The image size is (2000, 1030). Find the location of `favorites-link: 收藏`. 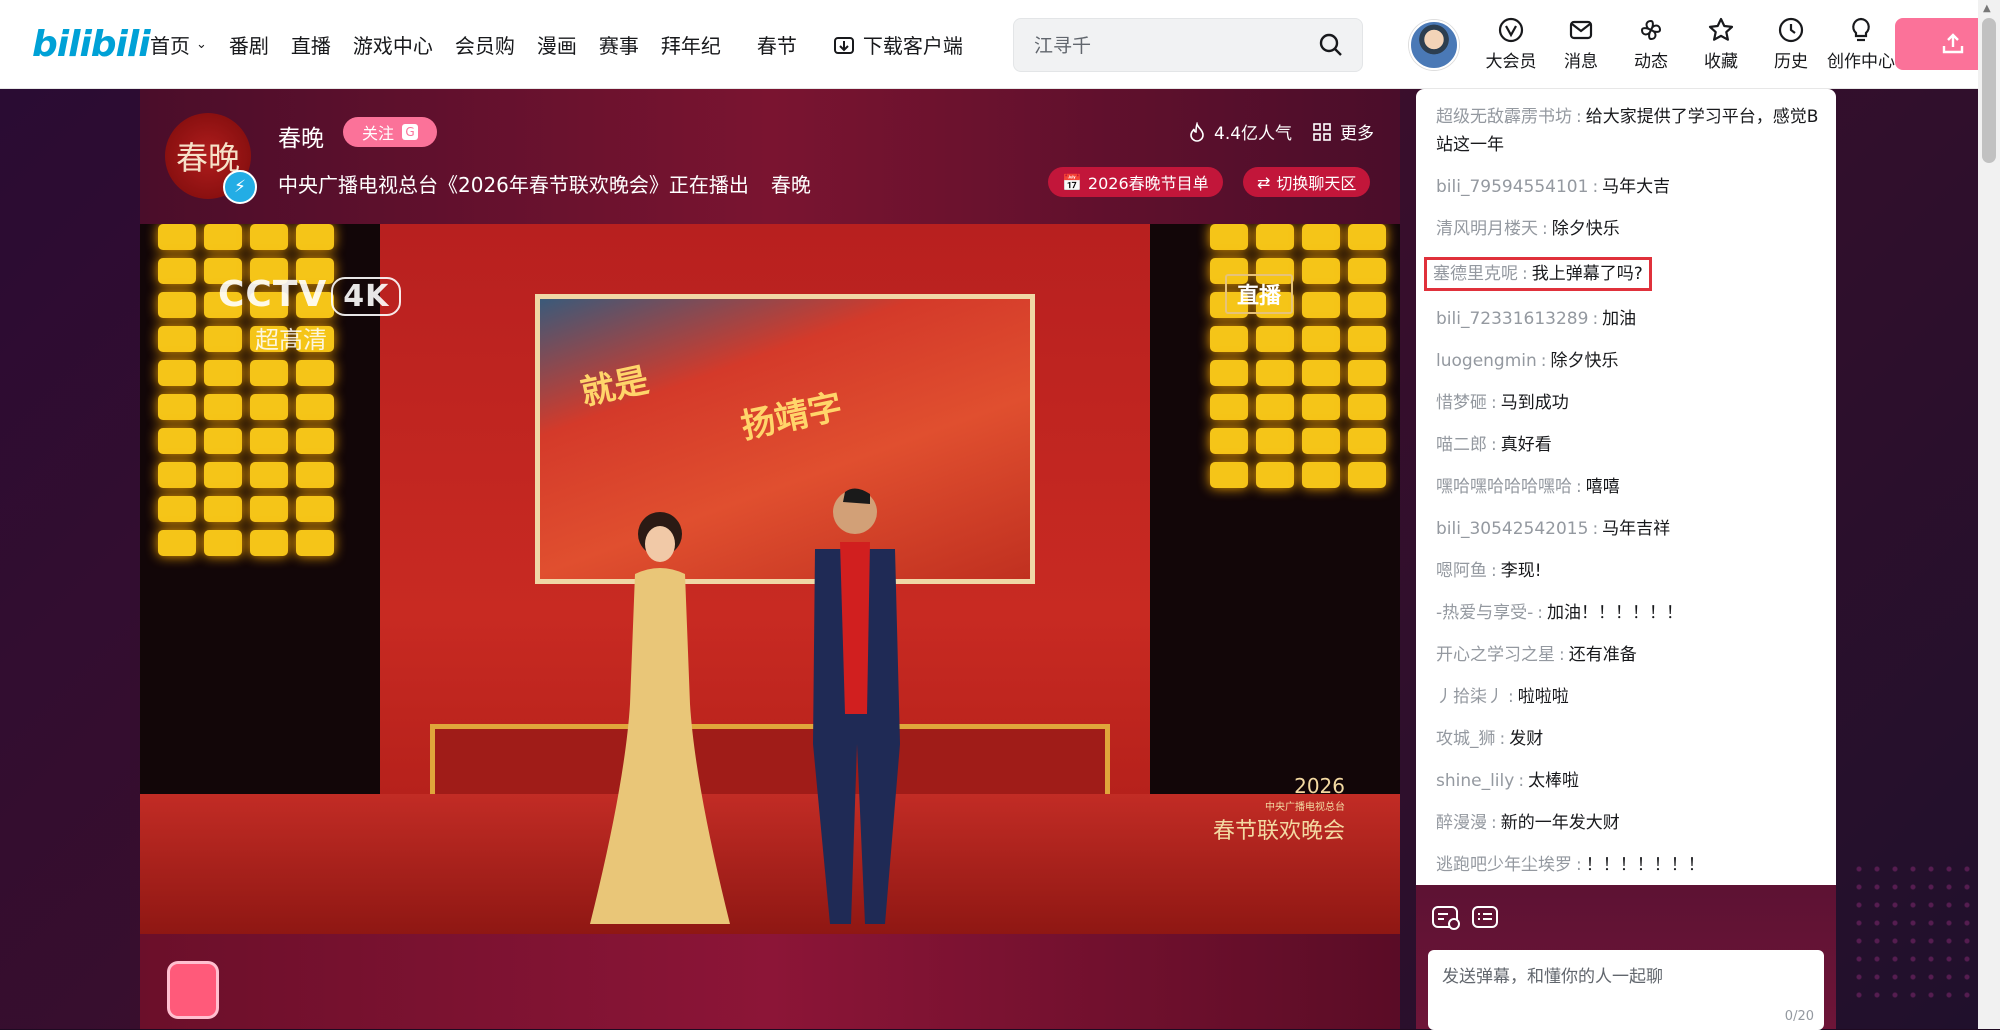

favorites-link: 收藏 is located at coordinates (1721, 44).